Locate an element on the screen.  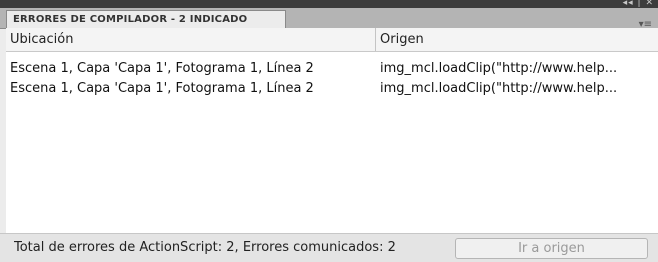
table-header: Ubicación Origen is located at coordinates (332, 40).